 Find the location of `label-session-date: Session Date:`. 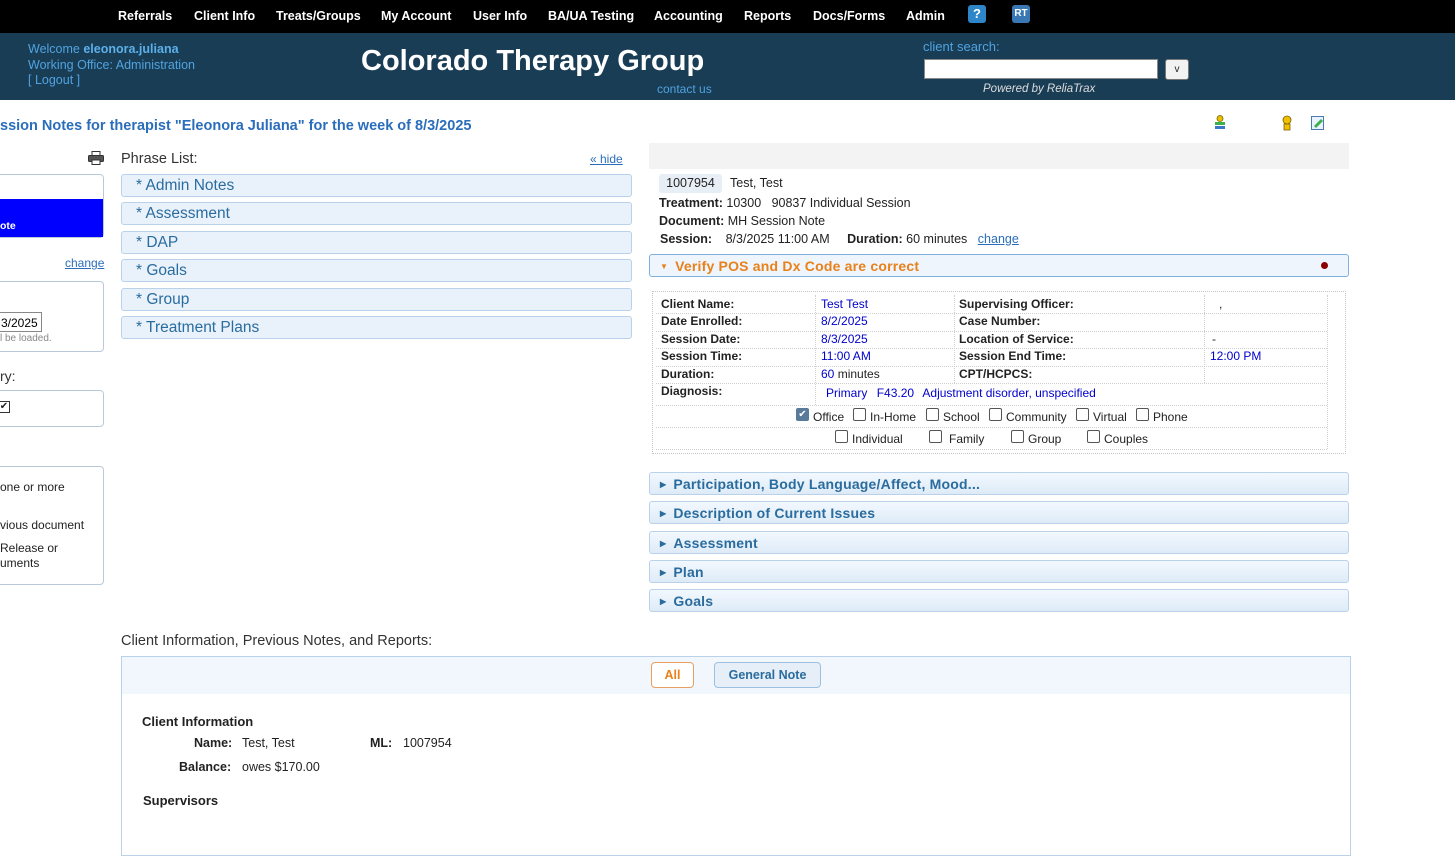

label-session-date: Session Date: is located at coordinates (701, 339).